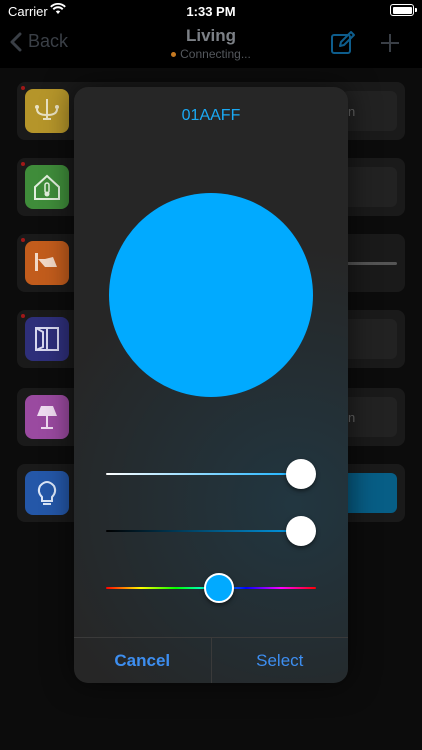  I want to click on hue-knob, so click(219, 588).